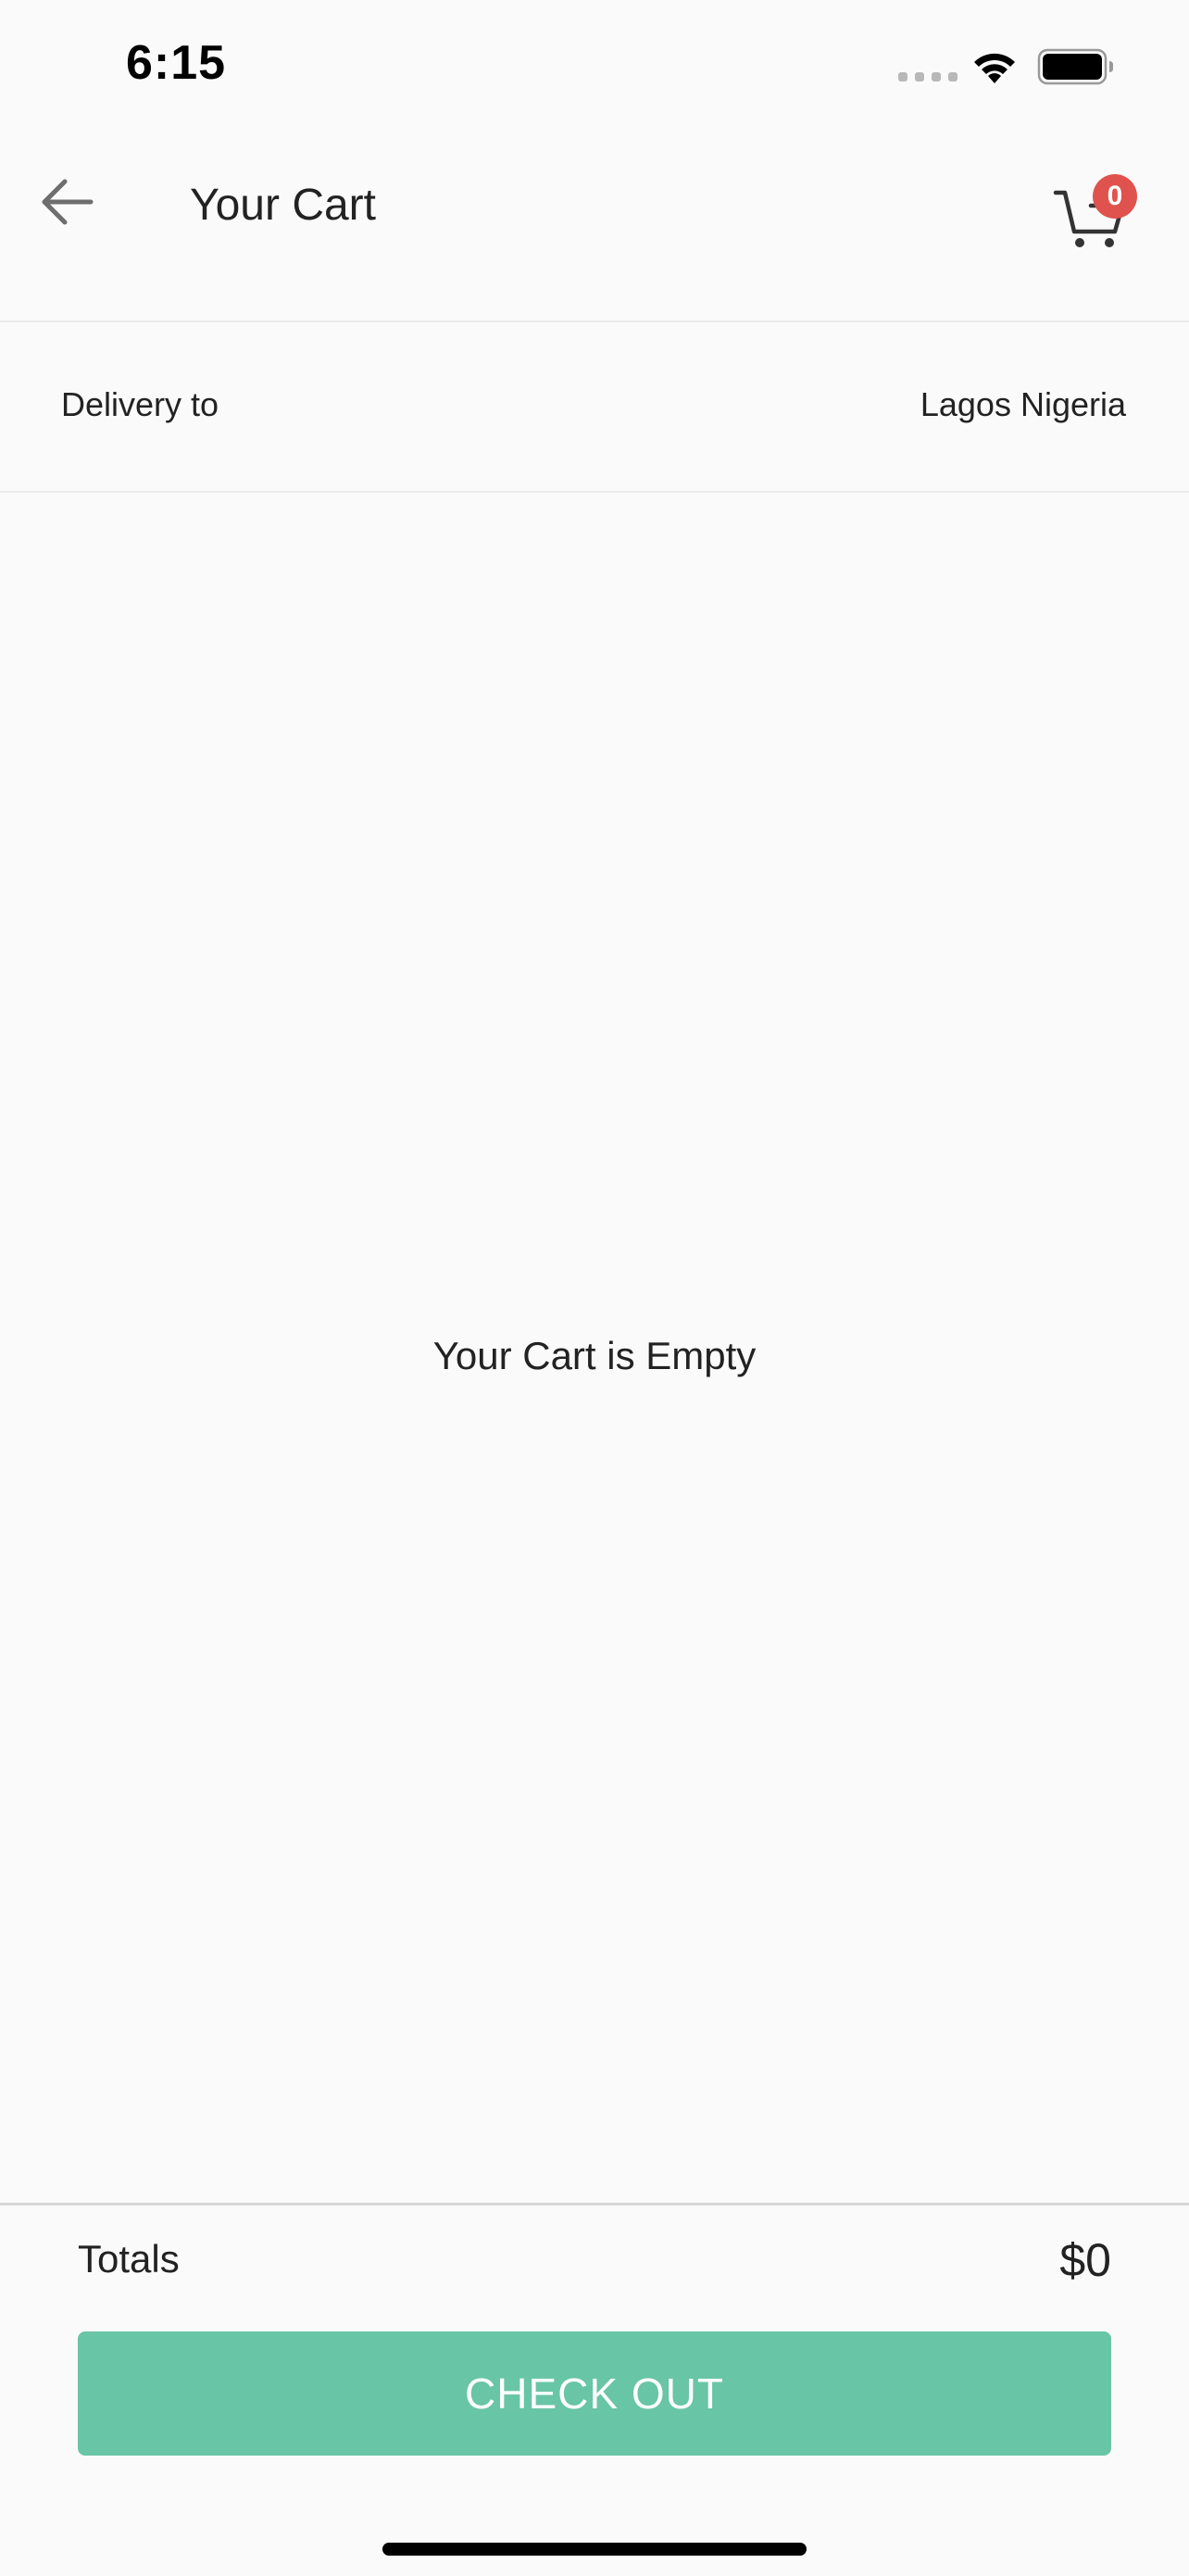 This screenshot has width=1189, height=2576. I want to click on page-title: Your Cart, so click(283, 205).